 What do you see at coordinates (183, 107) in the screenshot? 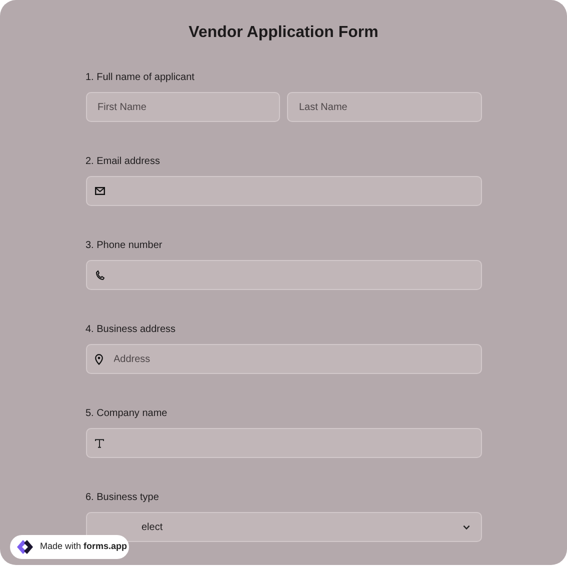
I see `name-field: First Name` at bounding box center [183, 107].